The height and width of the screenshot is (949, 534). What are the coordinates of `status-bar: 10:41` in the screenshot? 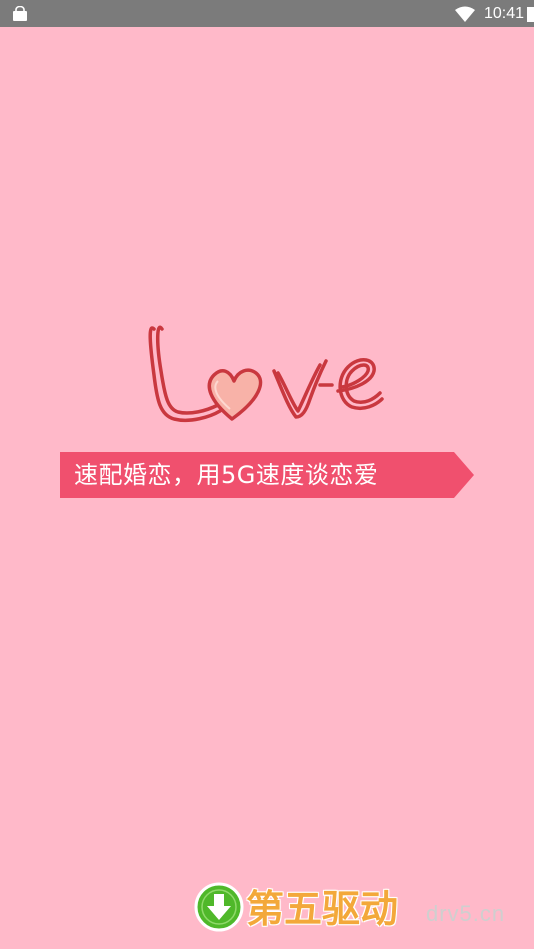 It's located at (267, 13).